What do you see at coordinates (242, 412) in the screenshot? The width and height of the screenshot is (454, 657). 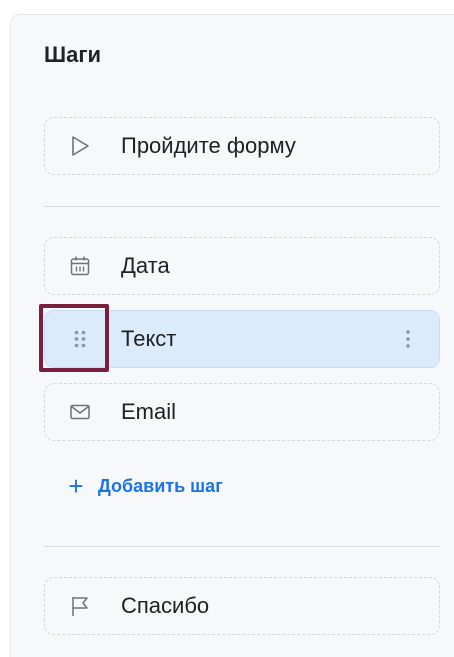 I see `step-email: Email` at bounding box center [242, 412].